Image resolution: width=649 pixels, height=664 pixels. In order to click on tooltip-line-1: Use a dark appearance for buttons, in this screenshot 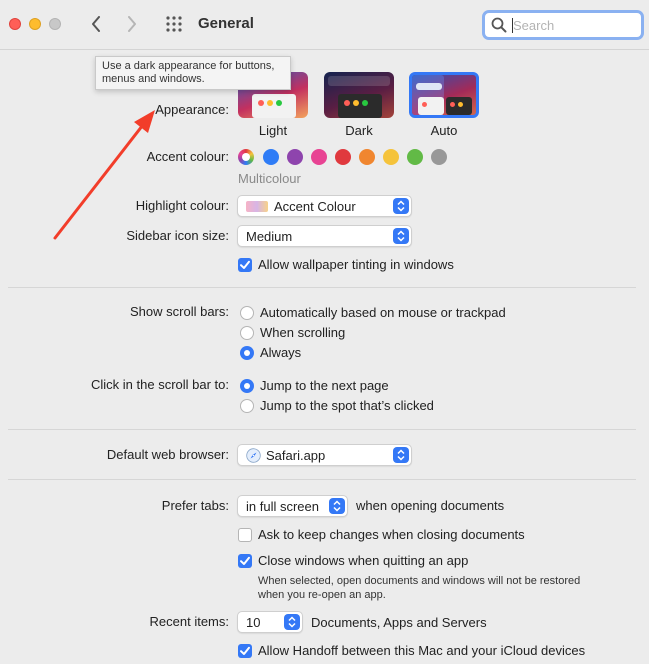, I will do `click(188, 66)`.